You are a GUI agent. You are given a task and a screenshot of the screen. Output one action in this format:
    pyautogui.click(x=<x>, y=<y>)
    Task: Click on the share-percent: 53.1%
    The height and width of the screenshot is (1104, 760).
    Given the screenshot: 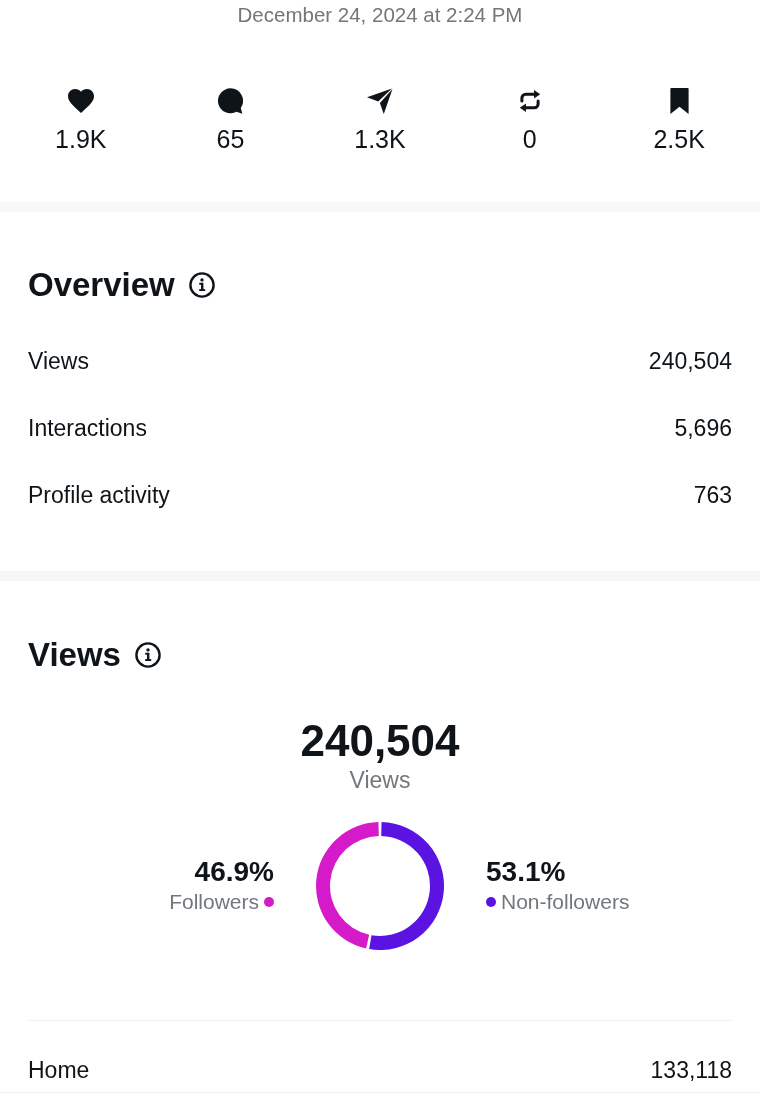 What is the action you would take?
    pyautogui.click(x=526, y=872)
    